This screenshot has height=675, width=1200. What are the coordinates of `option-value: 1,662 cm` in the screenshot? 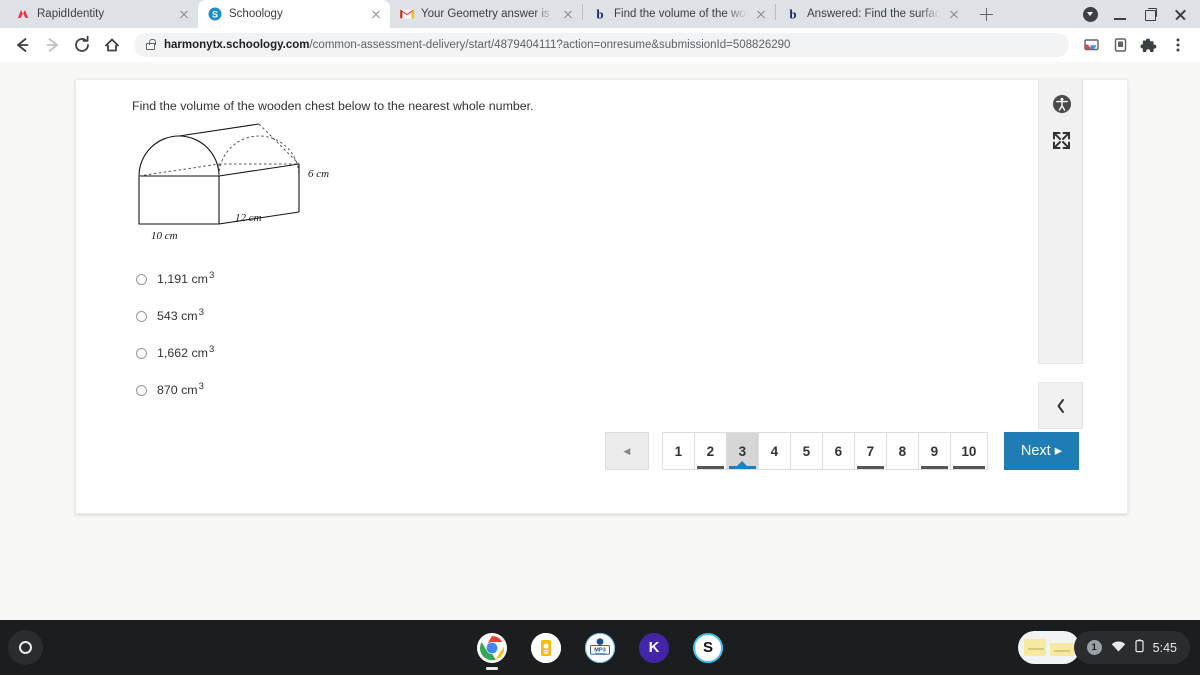 It's located at (182, 353).